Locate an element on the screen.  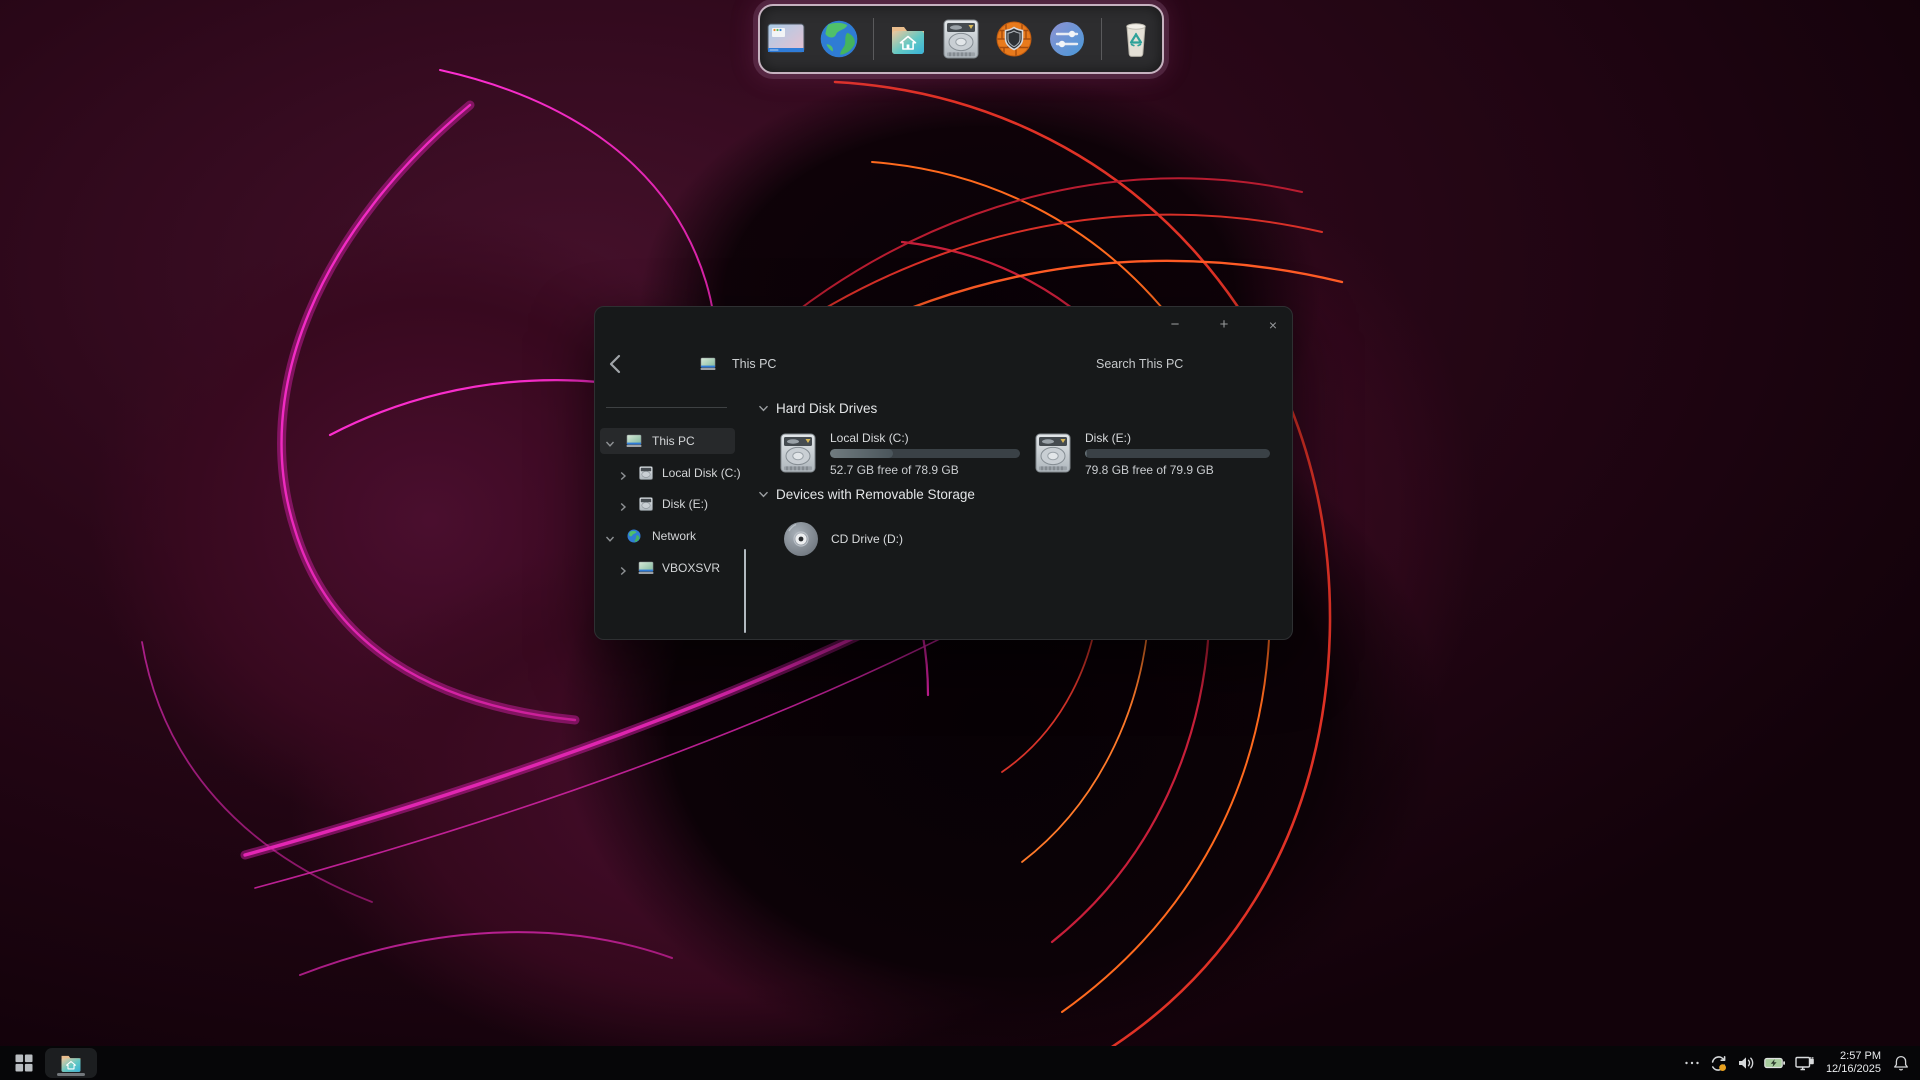
section-removable-storage: Devices with Removable Storage is located at coordinates (866, 494).